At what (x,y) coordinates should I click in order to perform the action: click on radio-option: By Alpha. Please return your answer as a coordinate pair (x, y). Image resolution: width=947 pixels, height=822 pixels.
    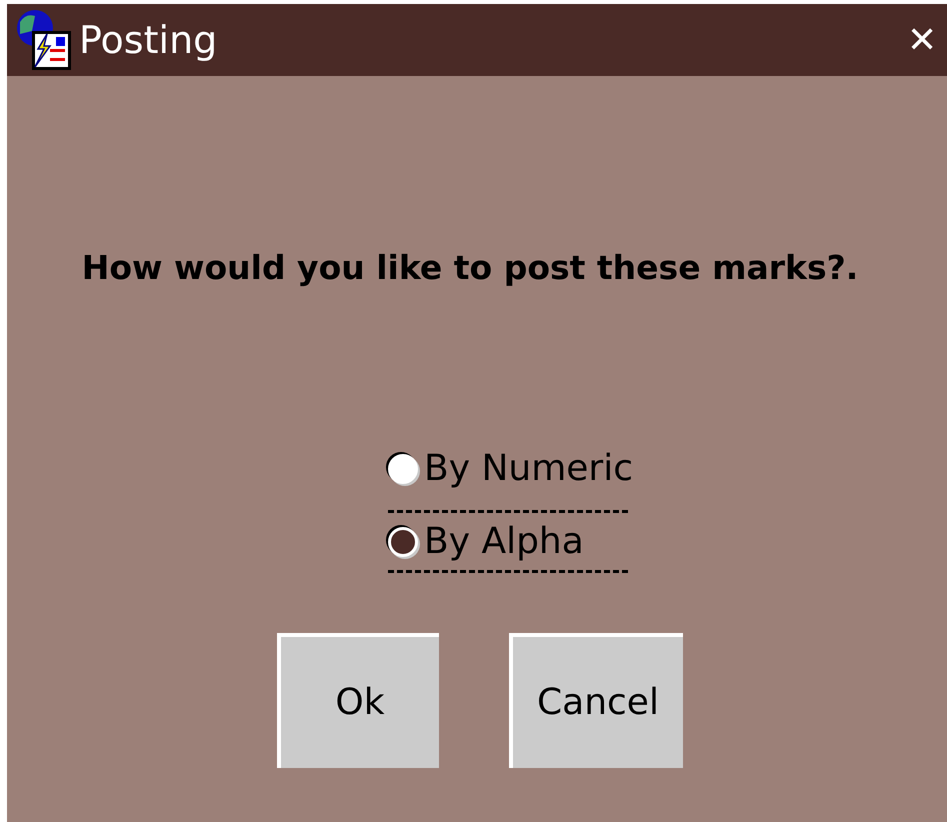
    Looking at the image, I should click on (508, 541).